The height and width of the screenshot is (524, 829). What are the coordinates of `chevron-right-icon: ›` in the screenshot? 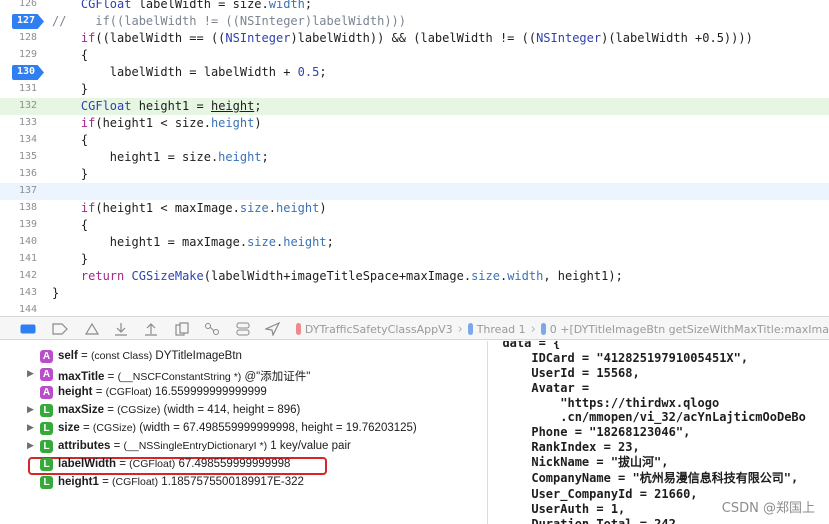 It's located at (533, 329).